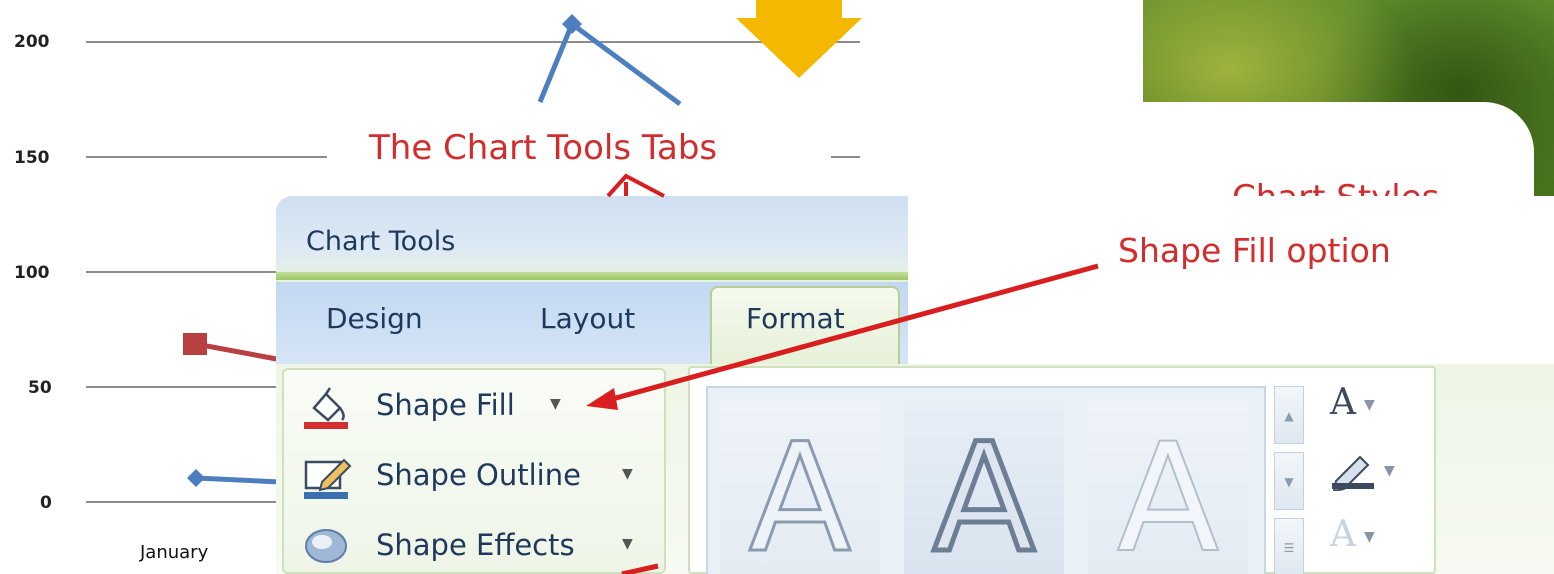 This screenshot has height=574, width=1554. What do you see at coordinates (1352, 534) in the screenshot?
I see `text-effects-icon: A ▼` at bounding box center [1352, 534].